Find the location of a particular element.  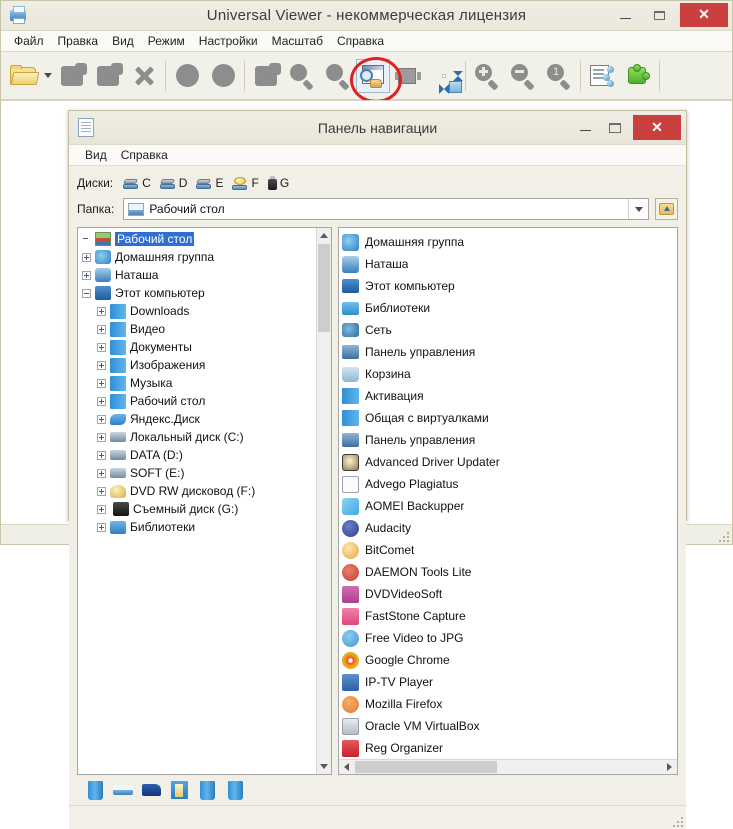

plugins-button is located at coordinates (638, 76).